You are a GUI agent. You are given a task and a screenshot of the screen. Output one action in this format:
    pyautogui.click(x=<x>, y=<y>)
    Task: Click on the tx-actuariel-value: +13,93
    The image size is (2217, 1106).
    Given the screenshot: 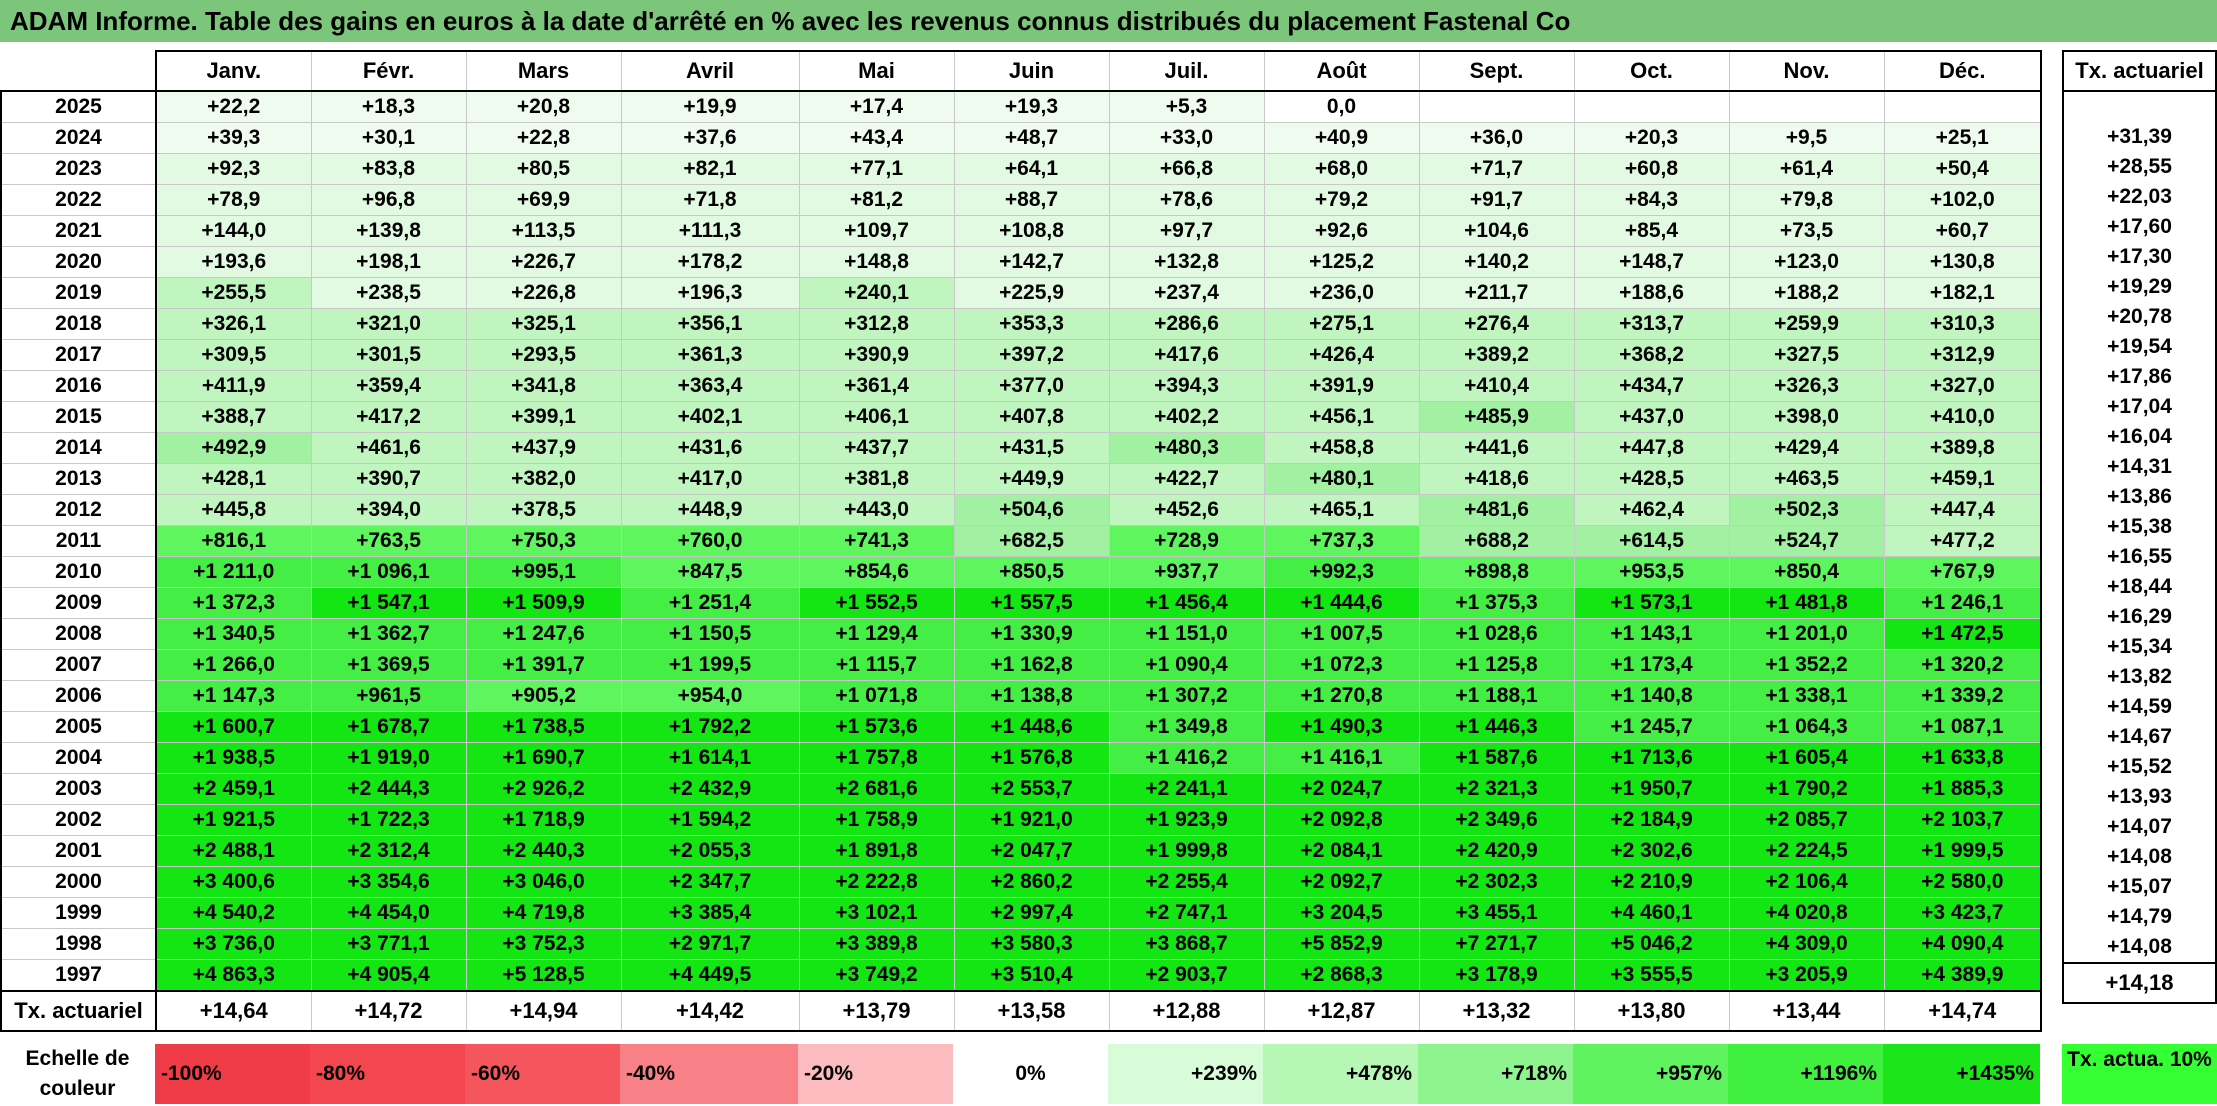 What is the action you would take?
    pyautogui.click(x=2139, y=797)
    